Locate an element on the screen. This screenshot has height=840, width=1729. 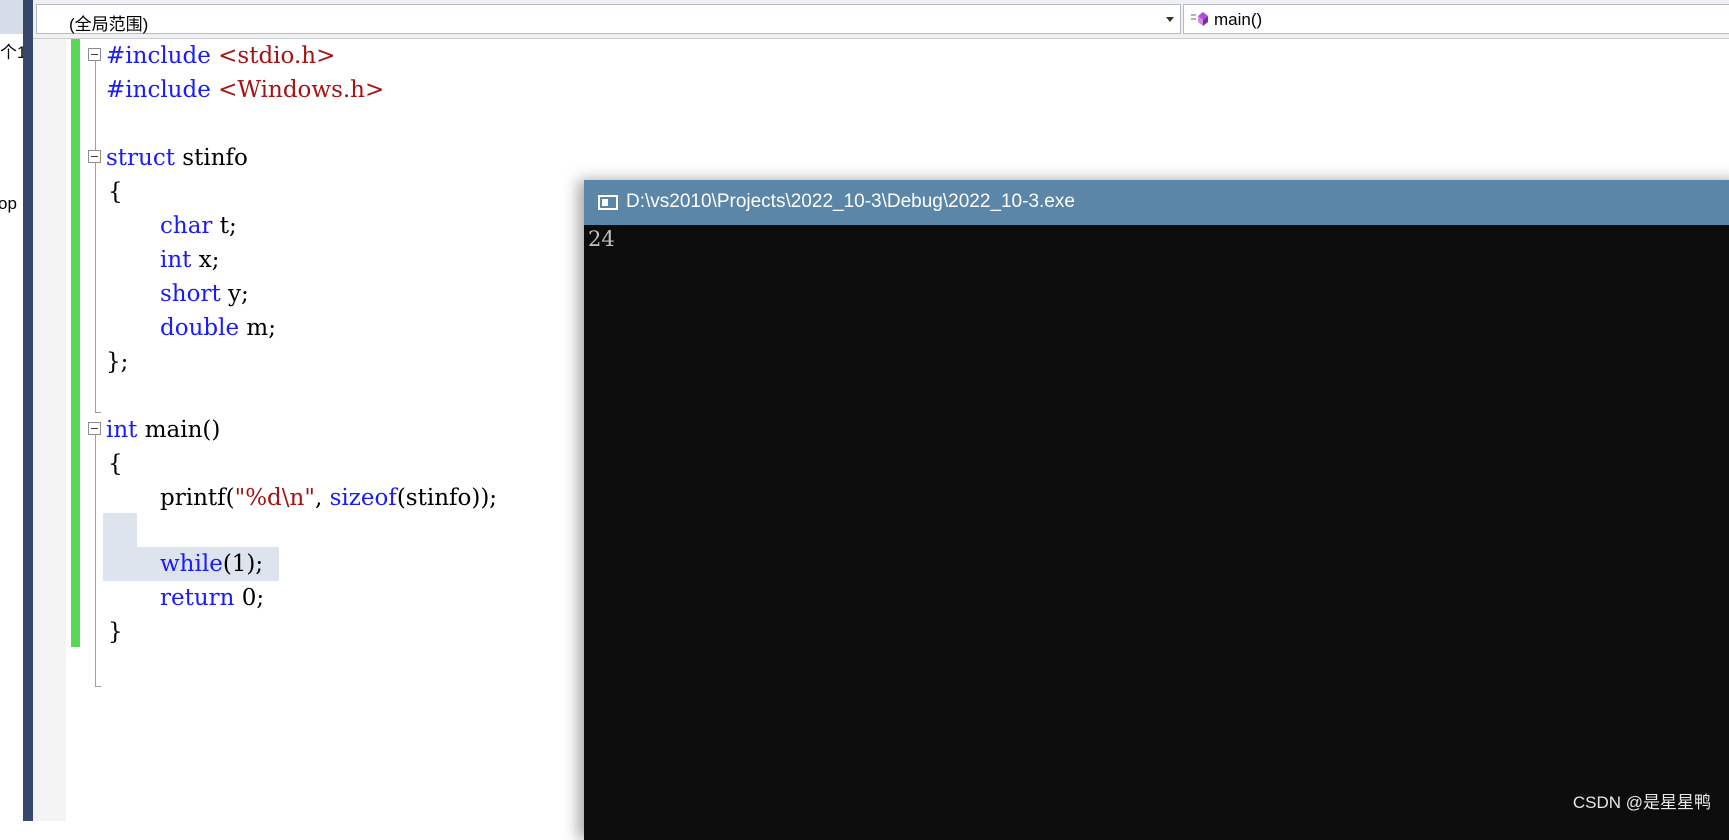
method-icon is located at coordinates (1199, 19).